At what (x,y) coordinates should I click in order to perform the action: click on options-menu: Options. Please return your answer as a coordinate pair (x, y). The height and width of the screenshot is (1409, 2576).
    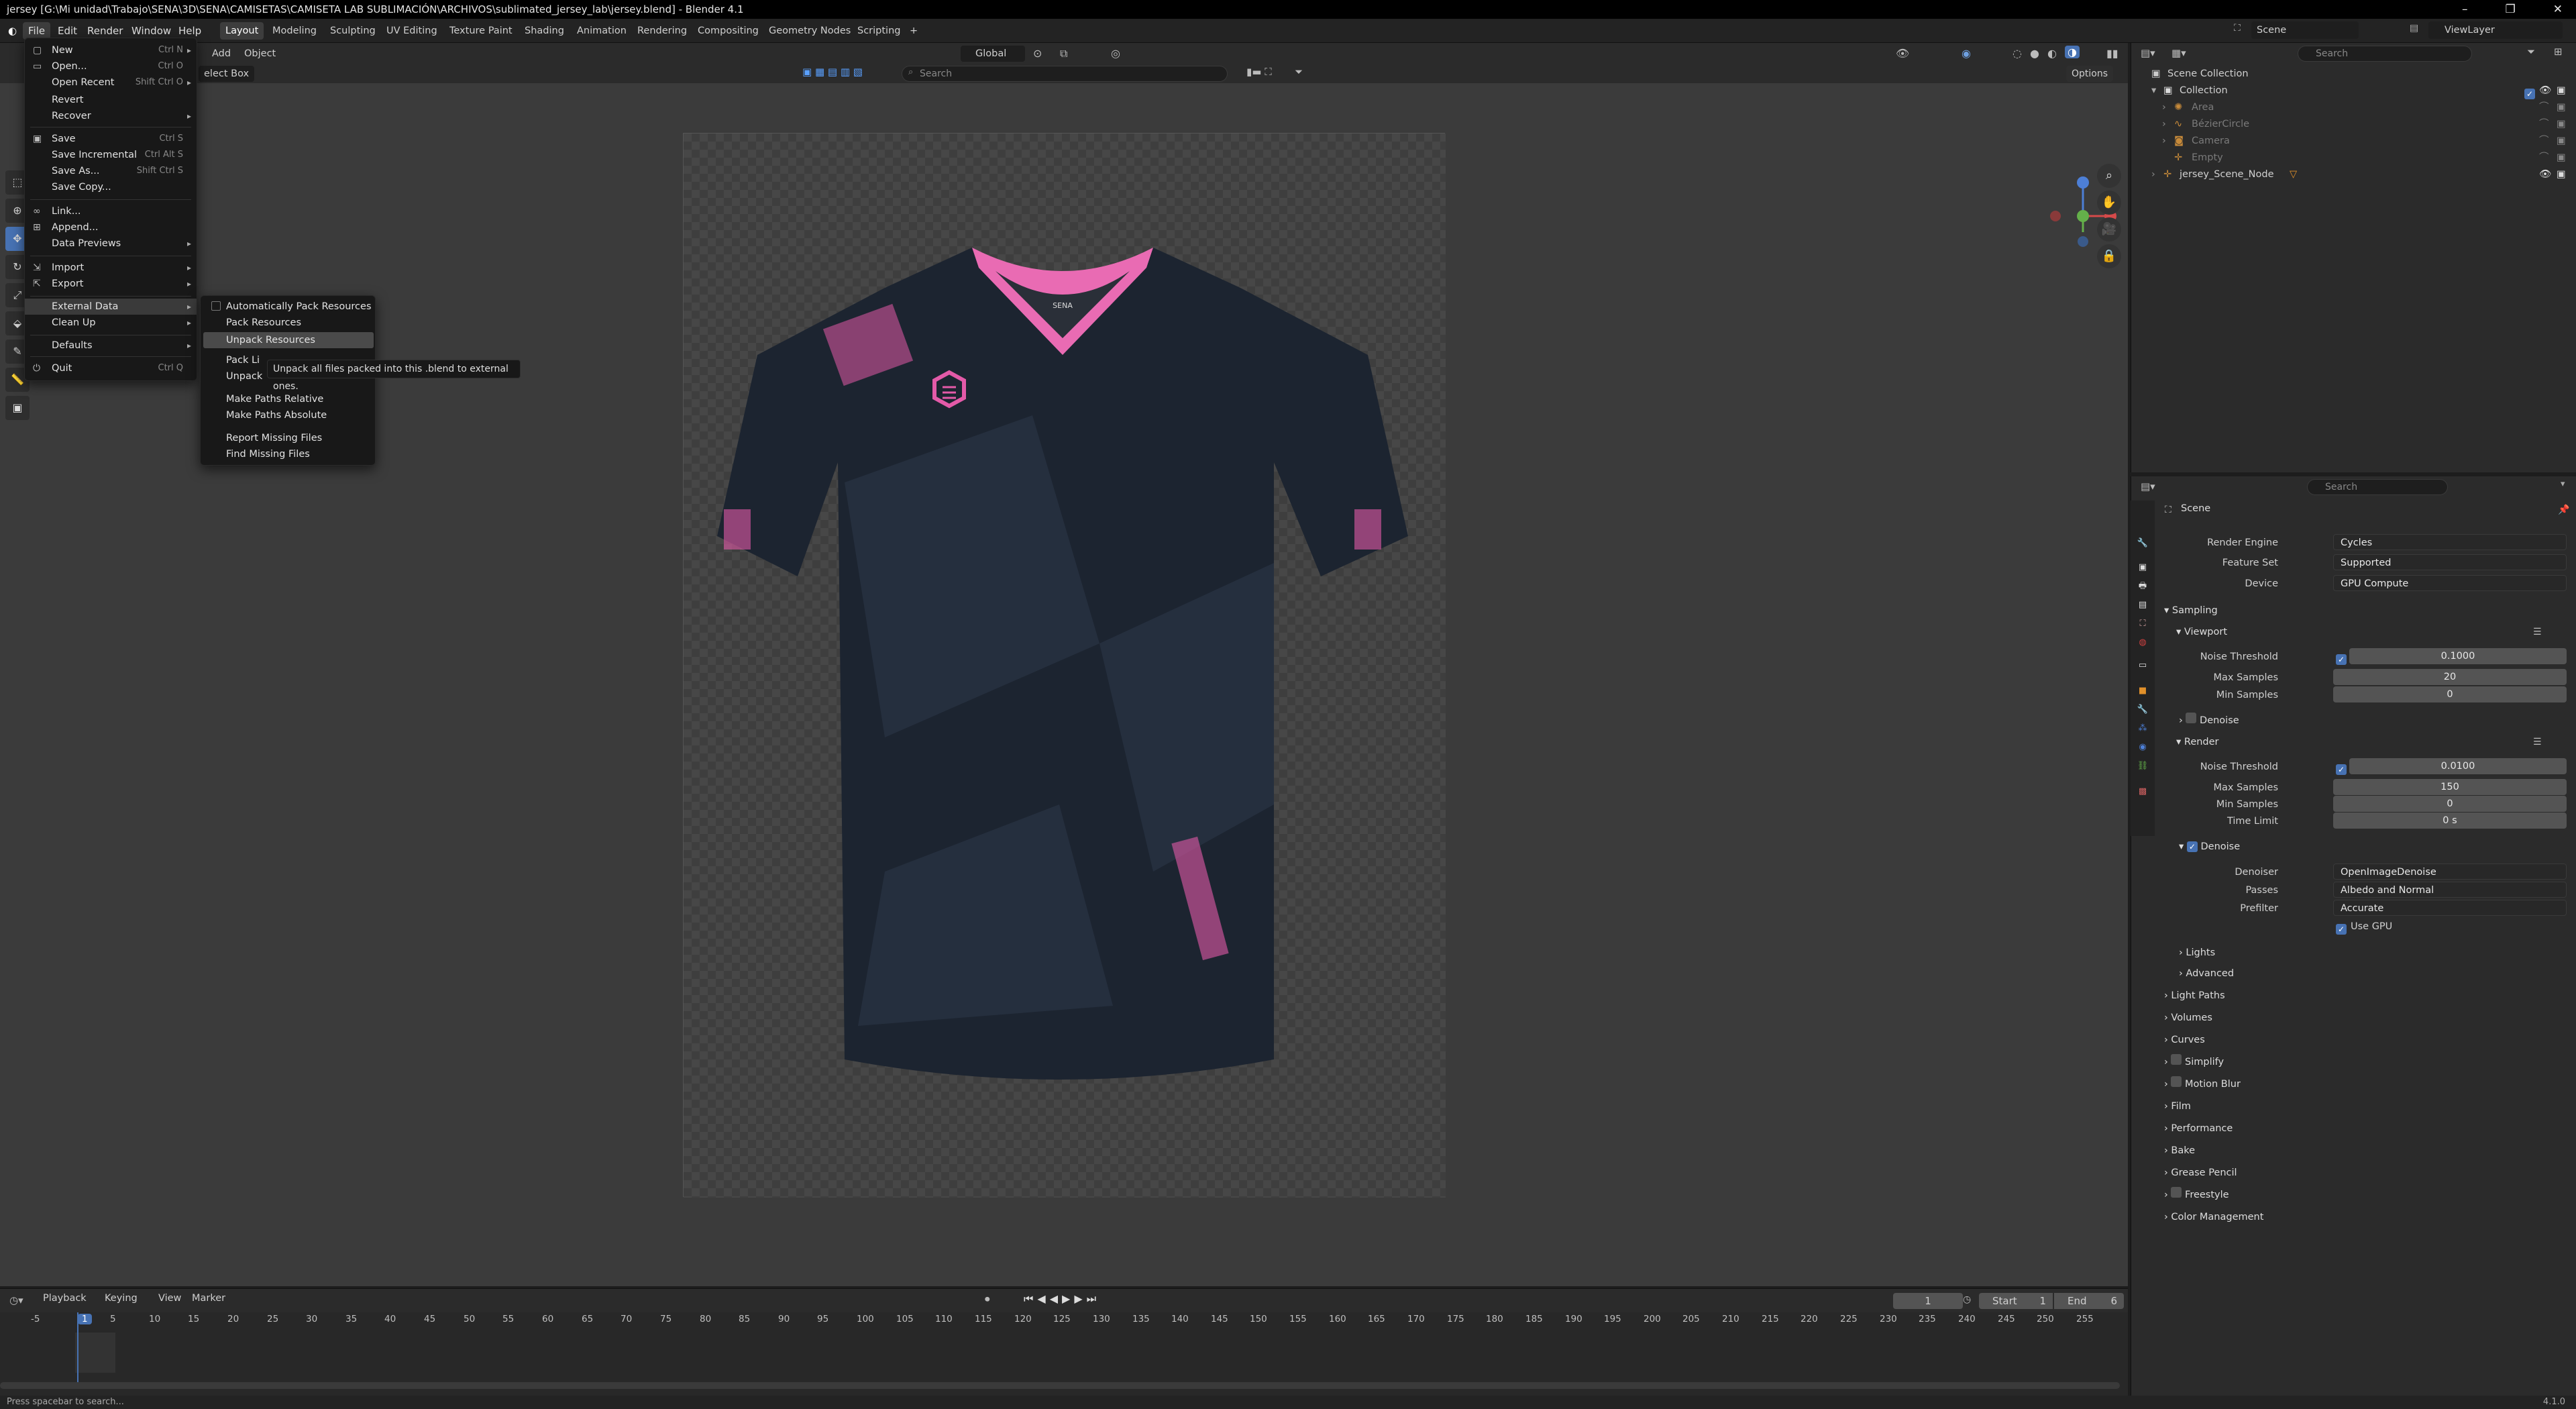
    Looking at the image, I should click on (2090, 74).